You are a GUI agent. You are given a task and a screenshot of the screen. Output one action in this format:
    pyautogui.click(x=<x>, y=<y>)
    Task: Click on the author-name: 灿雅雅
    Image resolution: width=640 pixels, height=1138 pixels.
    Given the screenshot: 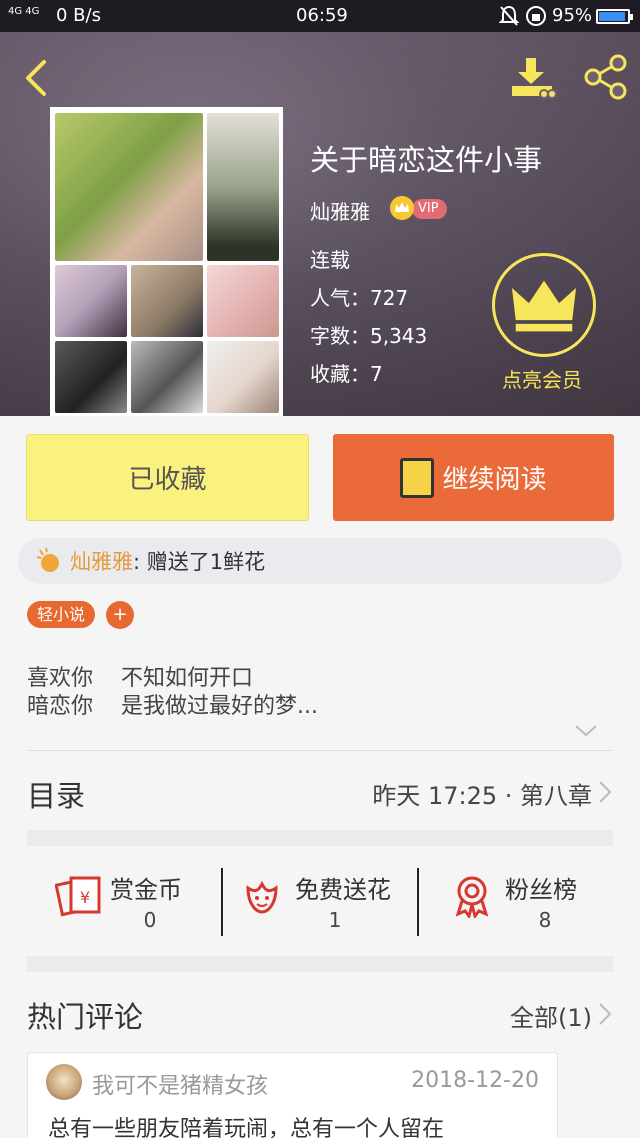 What is the action you would take?
    pyautogui.click(x=340, y=210)
    